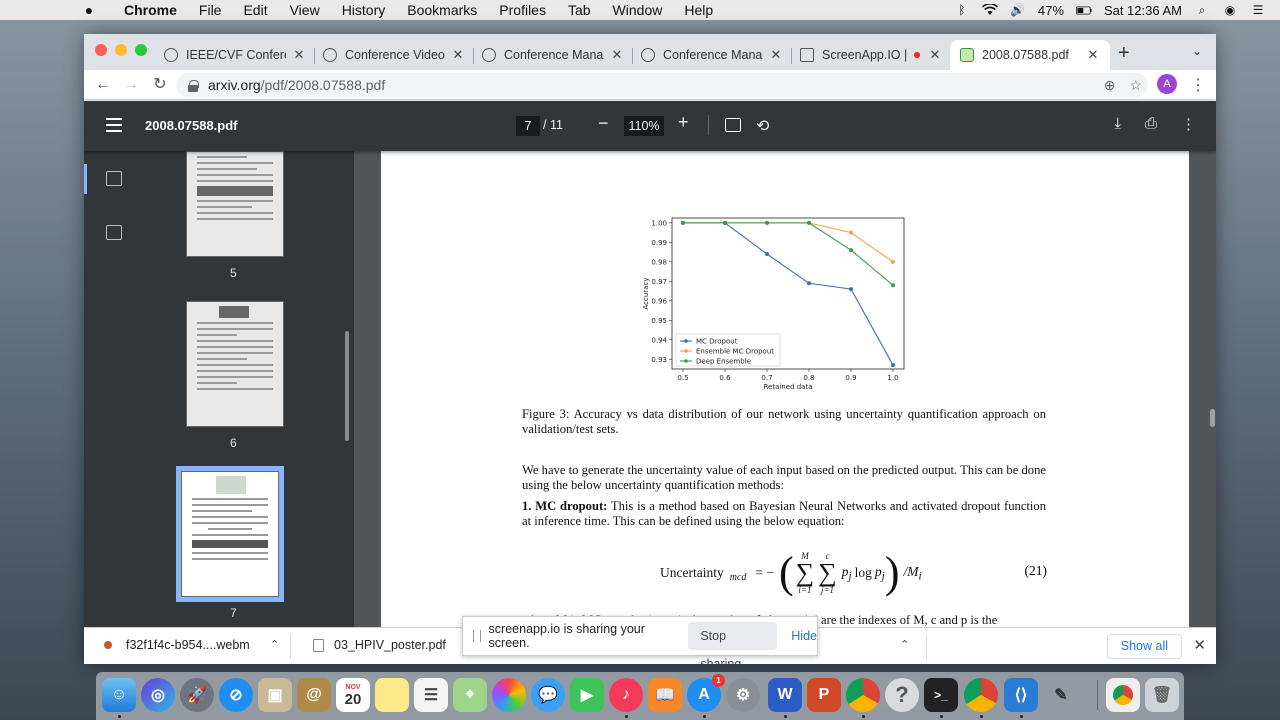 This screenshot has width=1280, height=720. What do you see at coordinates (235, 55) in the screenshot?
I see `tab-ieee-cvf: IEEE/CVF Conference ✕` at bounding box center [235, 55].